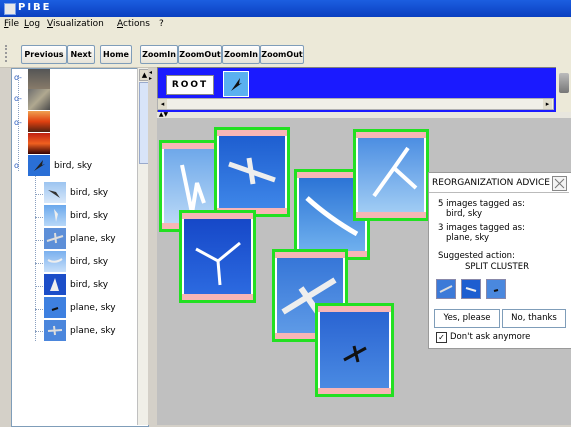 This screenshot has height=427, width=571. What do you see at coordinates (75, 24) in the screenshot?
I see `menu-visualization: Visualization` at bounding box center [75, 24].